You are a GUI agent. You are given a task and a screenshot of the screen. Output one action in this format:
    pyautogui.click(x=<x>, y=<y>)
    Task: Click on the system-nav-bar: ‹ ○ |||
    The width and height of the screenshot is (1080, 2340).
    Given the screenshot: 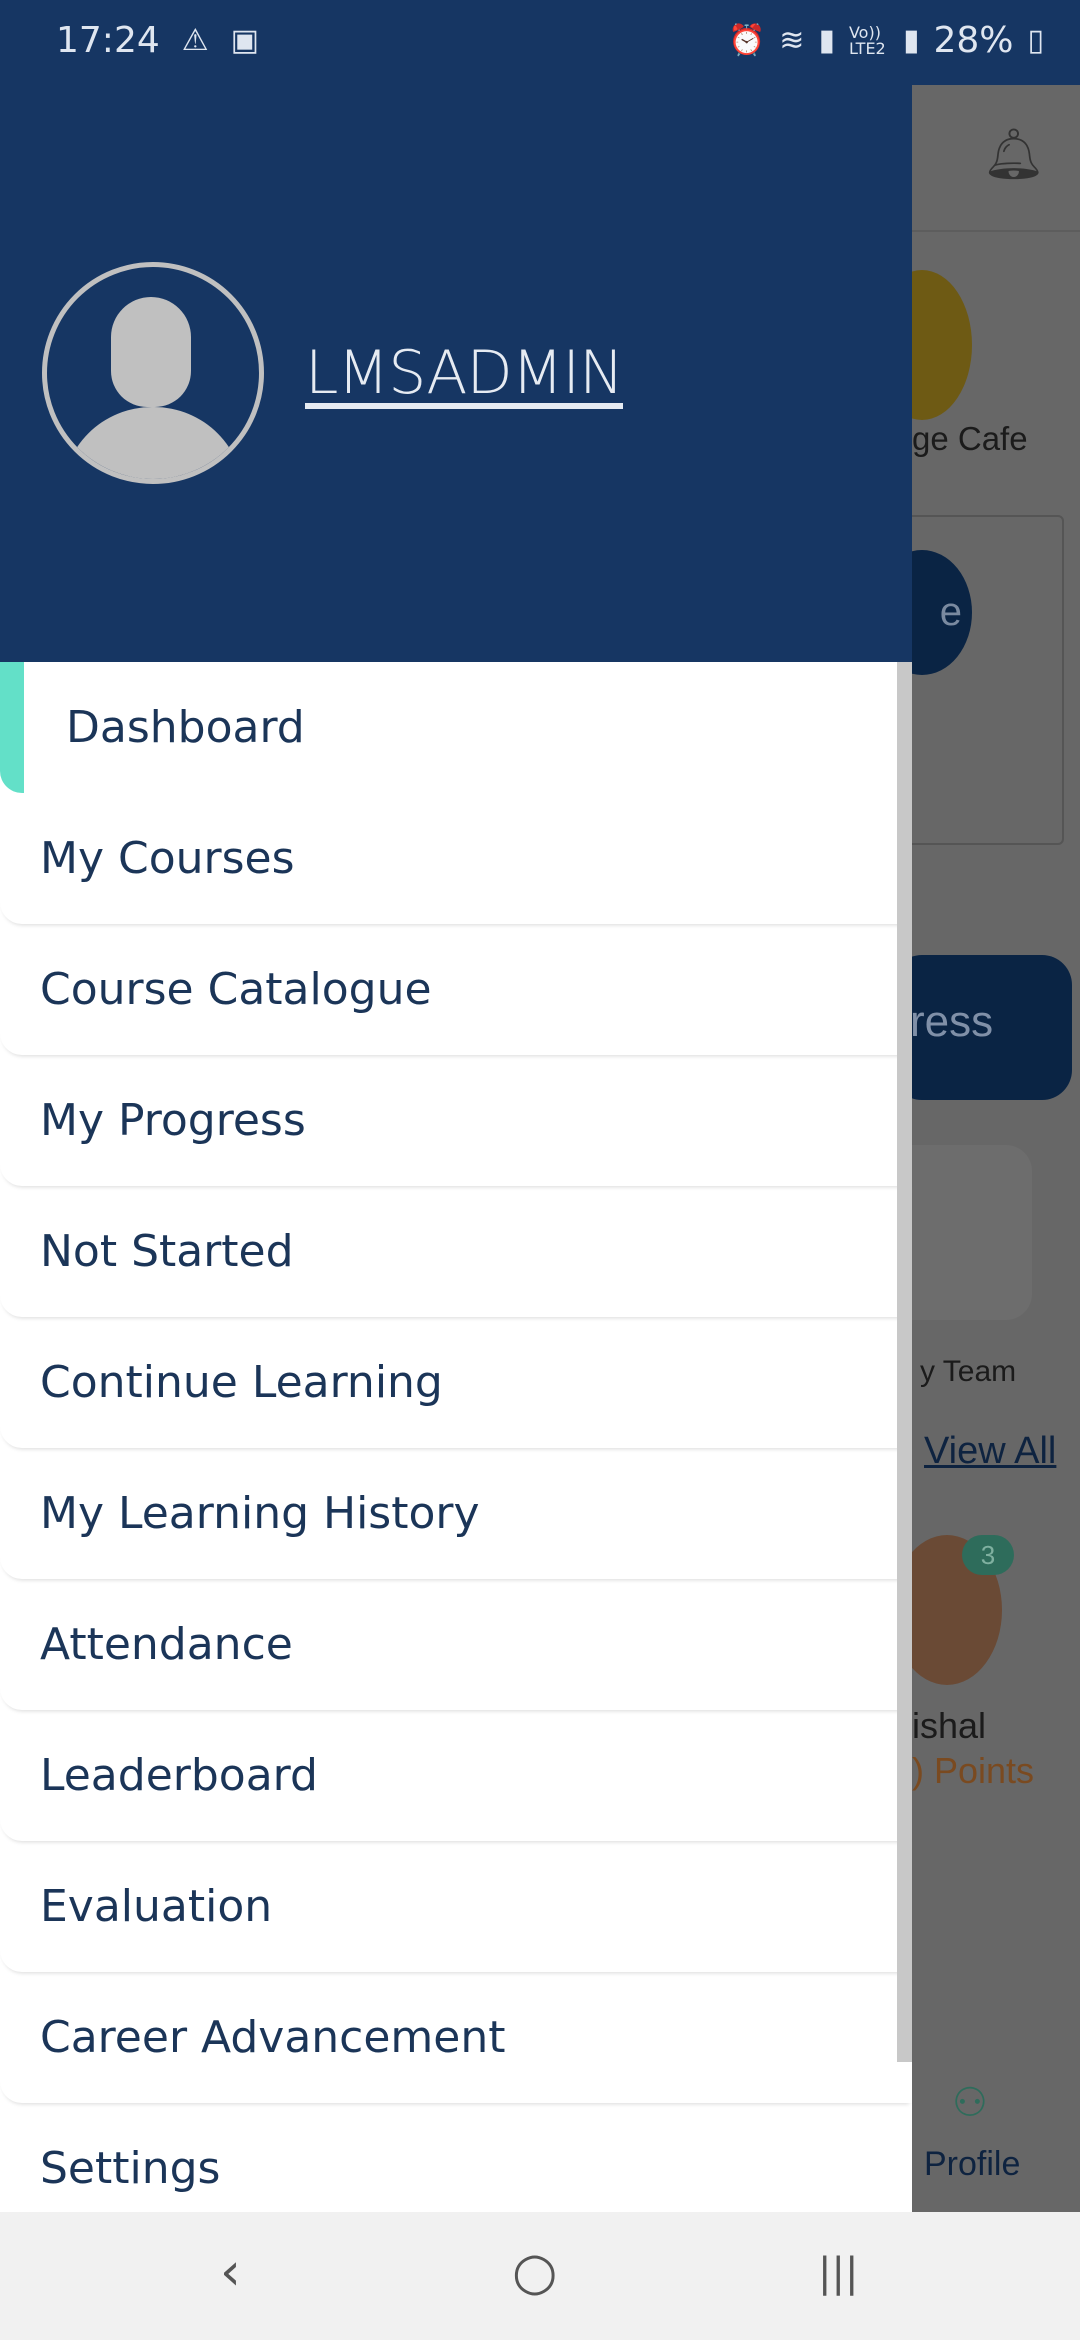 What is the action you would take?
    pyautogui.click(x=540, y=2276)
    